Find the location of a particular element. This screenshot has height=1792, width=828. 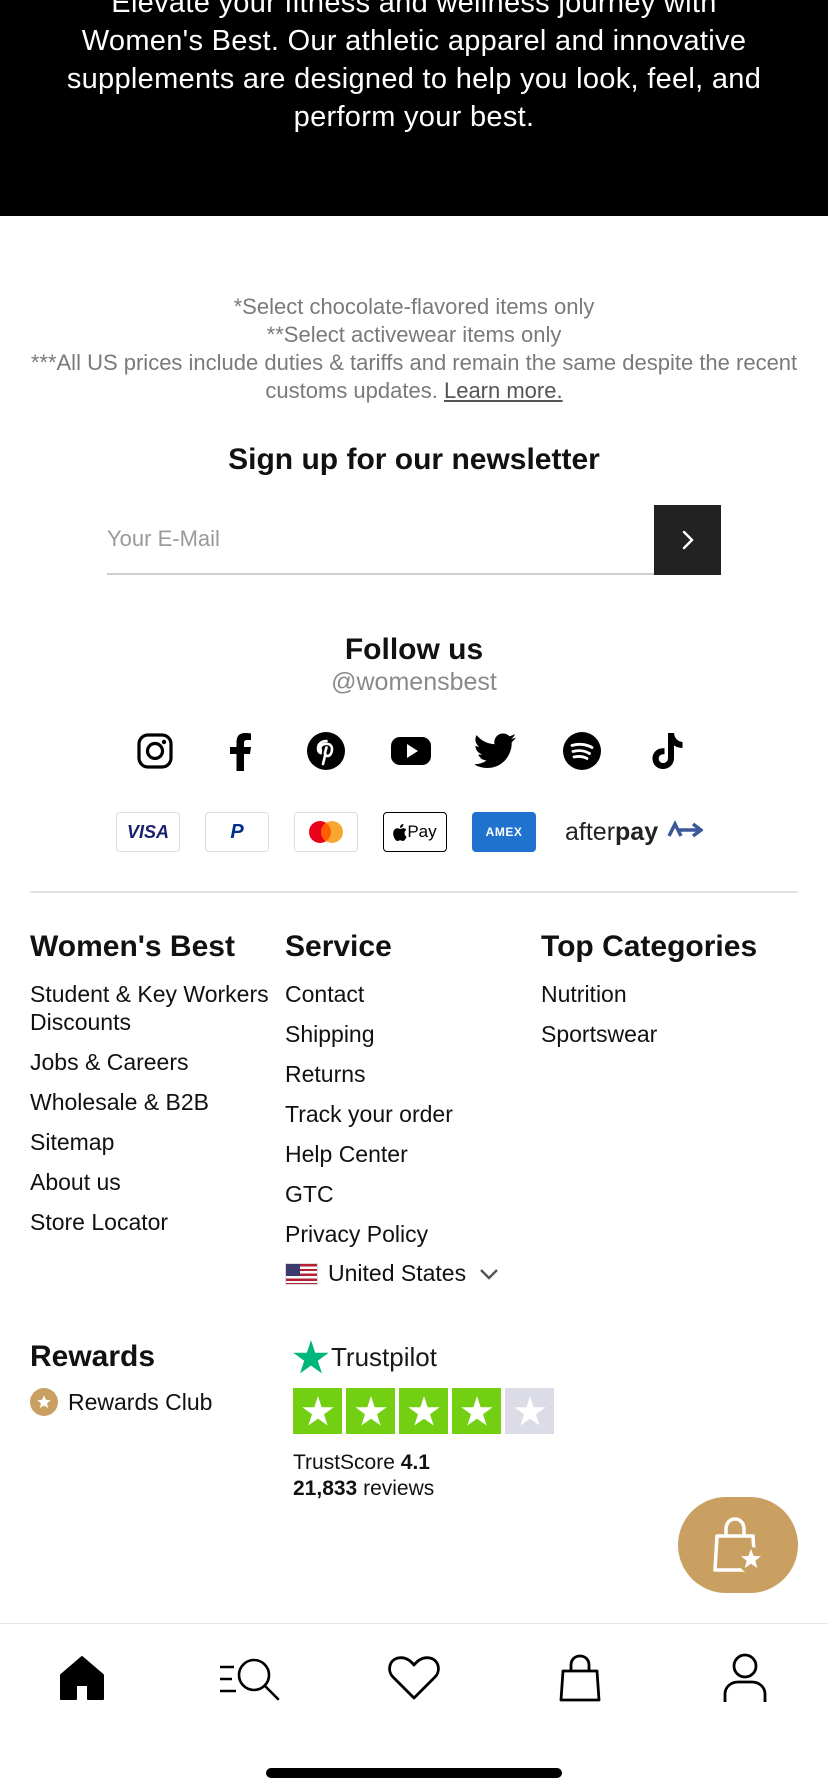

applepay-card: Pay is located at coordinates (415, 832).